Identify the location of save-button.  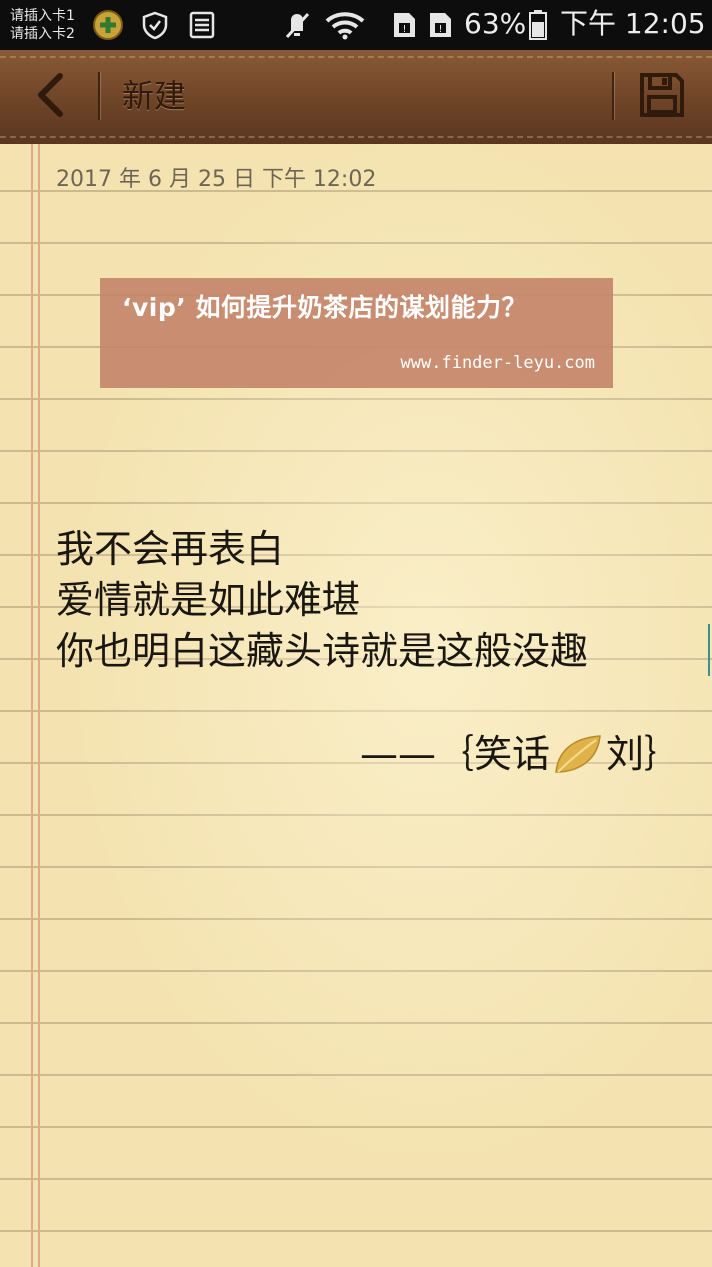
(662, 97).